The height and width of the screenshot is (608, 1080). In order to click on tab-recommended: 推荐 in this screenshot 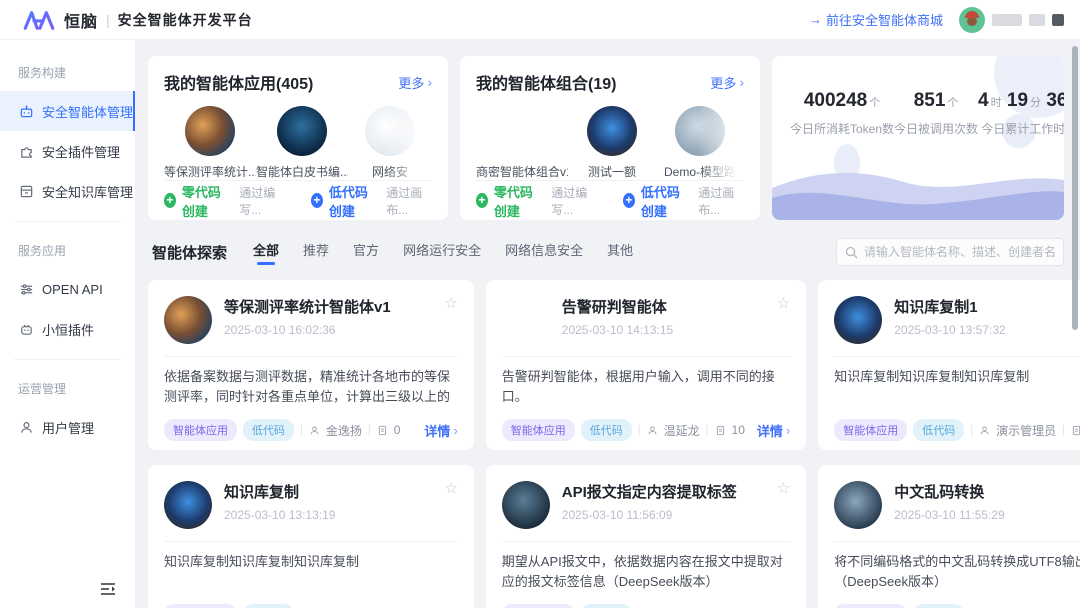, I will do `click(316, 252)`.